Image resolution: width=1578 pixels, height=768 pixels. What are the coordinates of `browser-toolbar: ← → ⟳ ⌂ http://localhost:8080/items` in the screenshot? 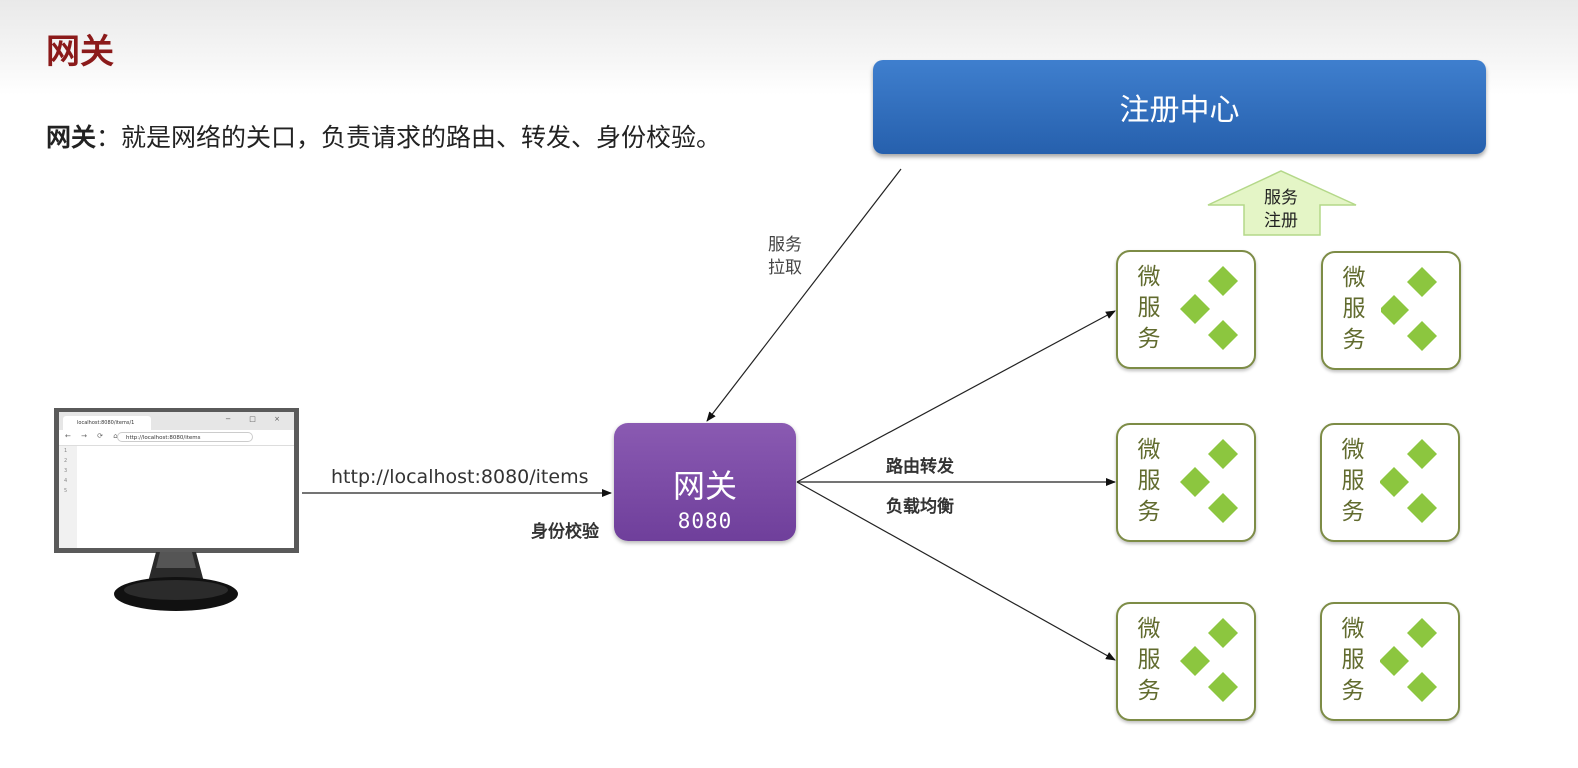 It's located at (176, 438).